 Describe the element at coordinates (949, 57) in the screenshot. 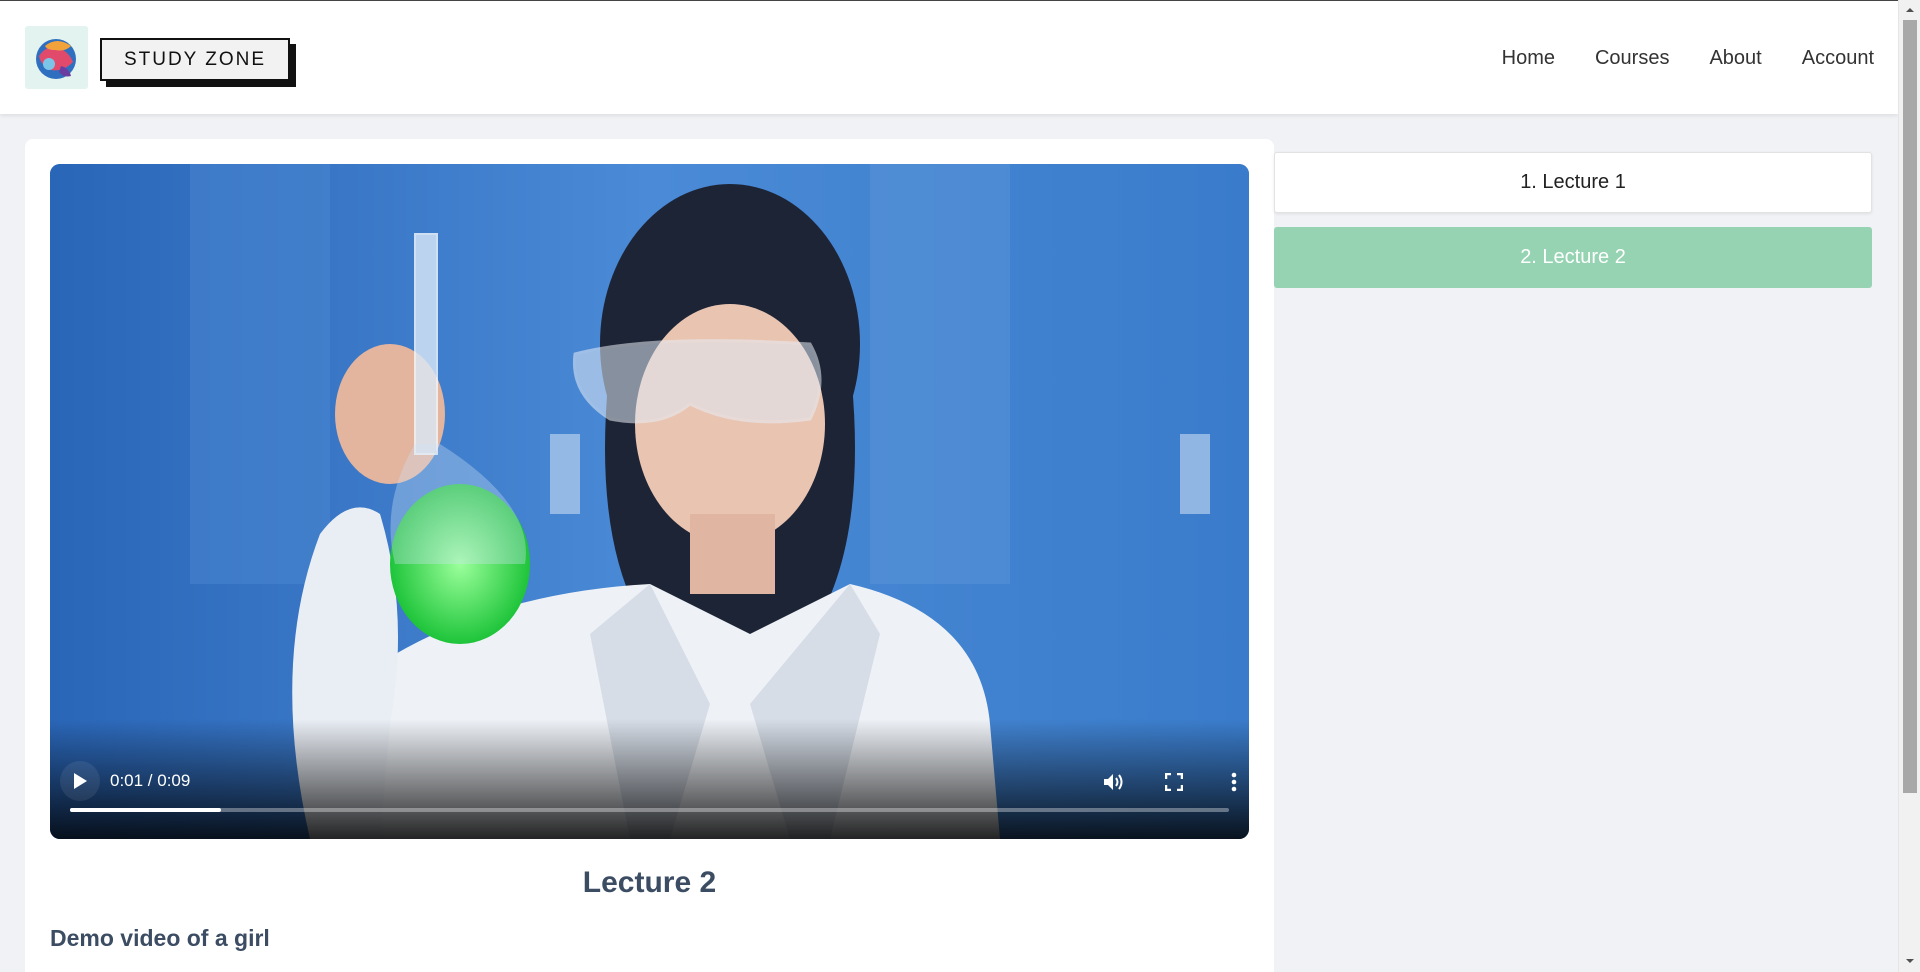

I see `site-header: STUDY ZONE Home Courses About Account` at that location.